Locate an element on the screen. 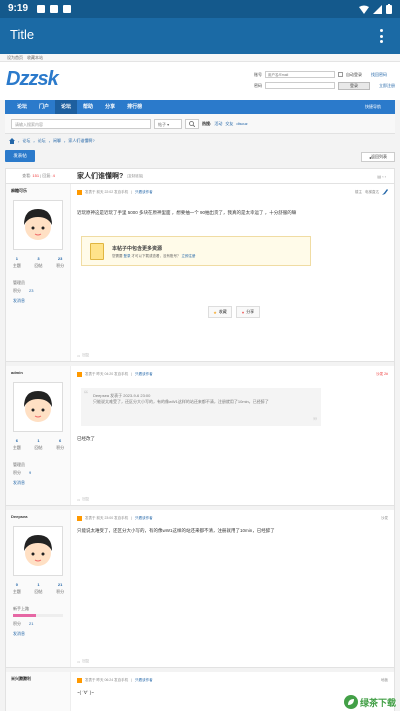 This screenshot has height=711, width=400. battery-icon is located at coordinates (389, 9).